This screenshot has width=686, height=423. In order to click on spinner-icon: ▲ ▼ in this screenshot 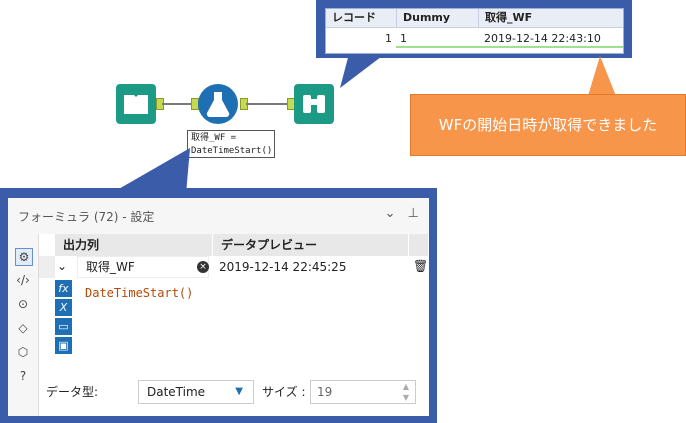, I will do `click(406, 392)`.